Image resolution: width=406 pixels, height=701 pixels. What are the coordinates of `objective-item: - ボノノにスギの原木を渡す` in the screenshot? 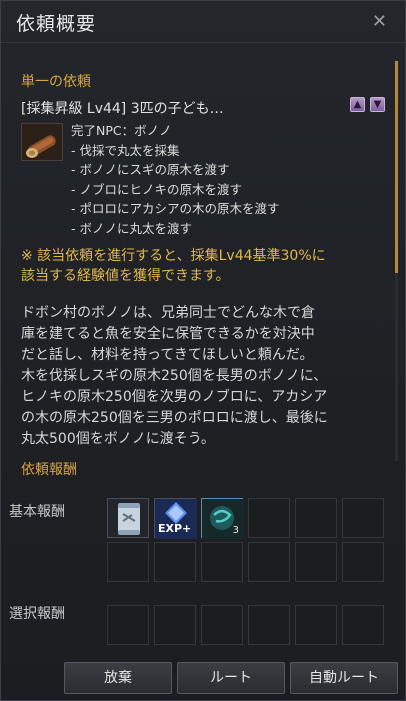 It's located at (150, 169).